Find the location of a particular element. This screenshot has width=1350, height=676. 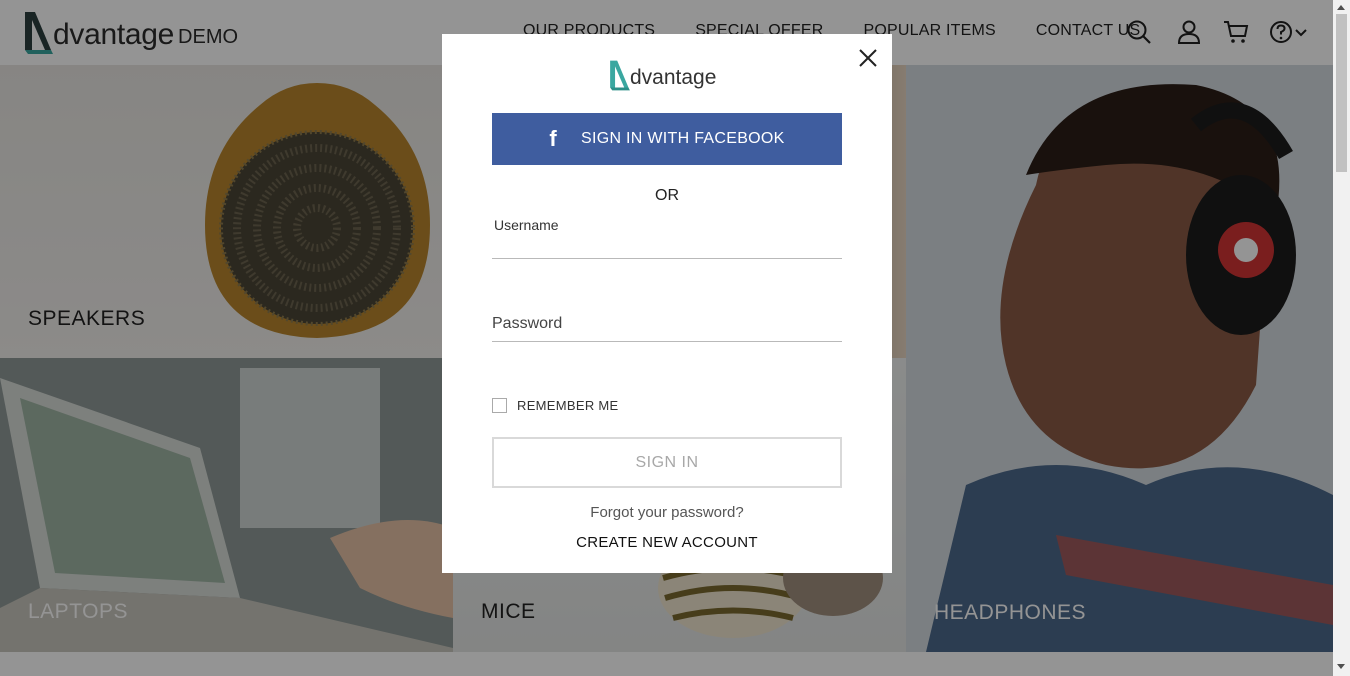

forgot-password-link: Forgot your password? is located at coordinates (667, 512).